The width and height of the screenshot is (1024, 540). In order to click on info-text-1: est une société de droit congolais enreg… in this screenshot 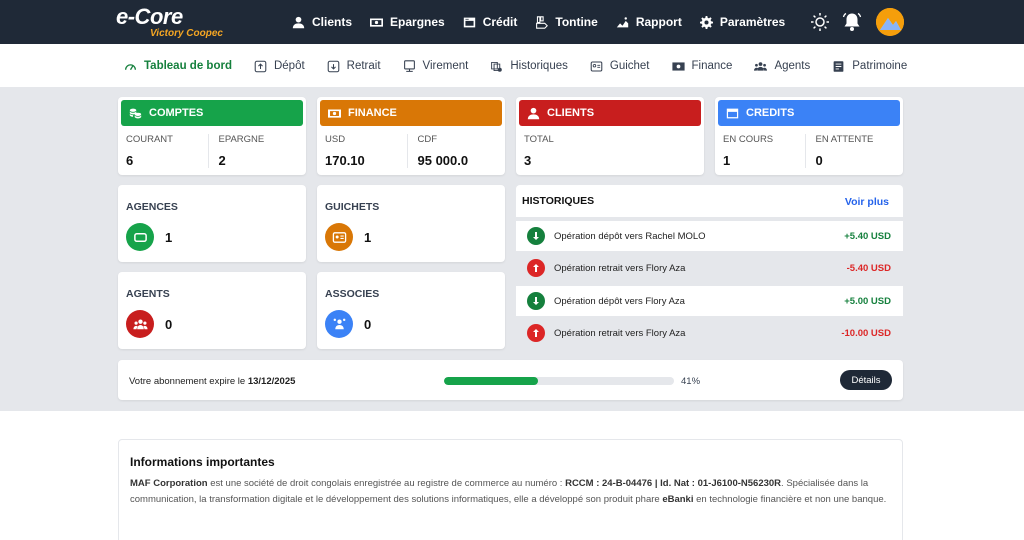, I will do `click(386, 483)`.